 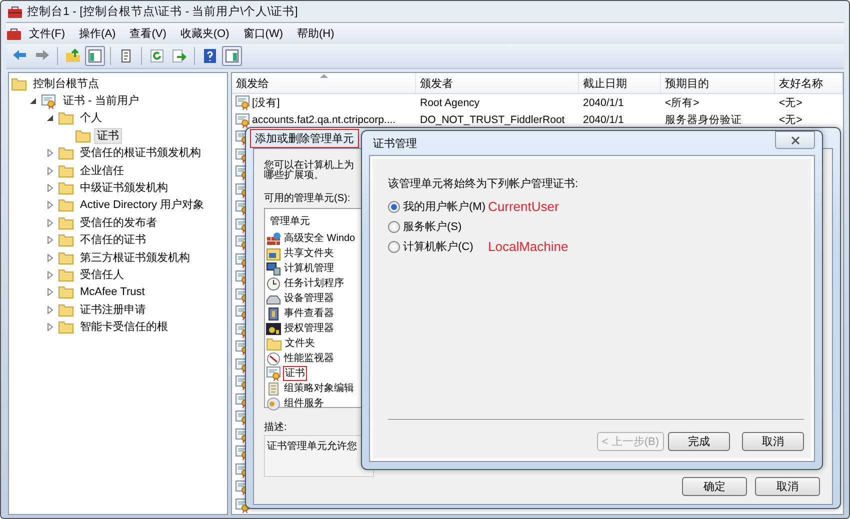 What do you see at coordinates (290, 221) in the screenshot?
I see `column-header: 管理单元` at bounding box center [290, 221].